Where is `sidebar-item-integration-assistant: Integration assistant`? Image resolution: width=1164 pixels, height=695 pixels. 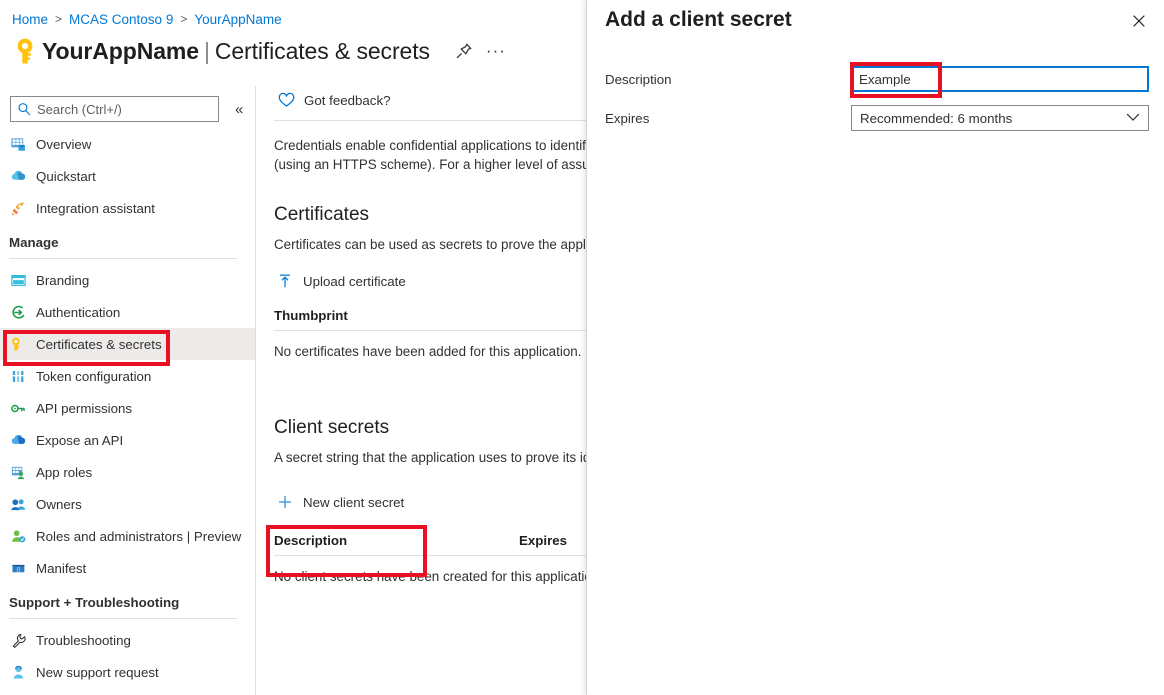 sidebar-item-integration-assistant: Integration assistant is located at coordinates (127, 208).